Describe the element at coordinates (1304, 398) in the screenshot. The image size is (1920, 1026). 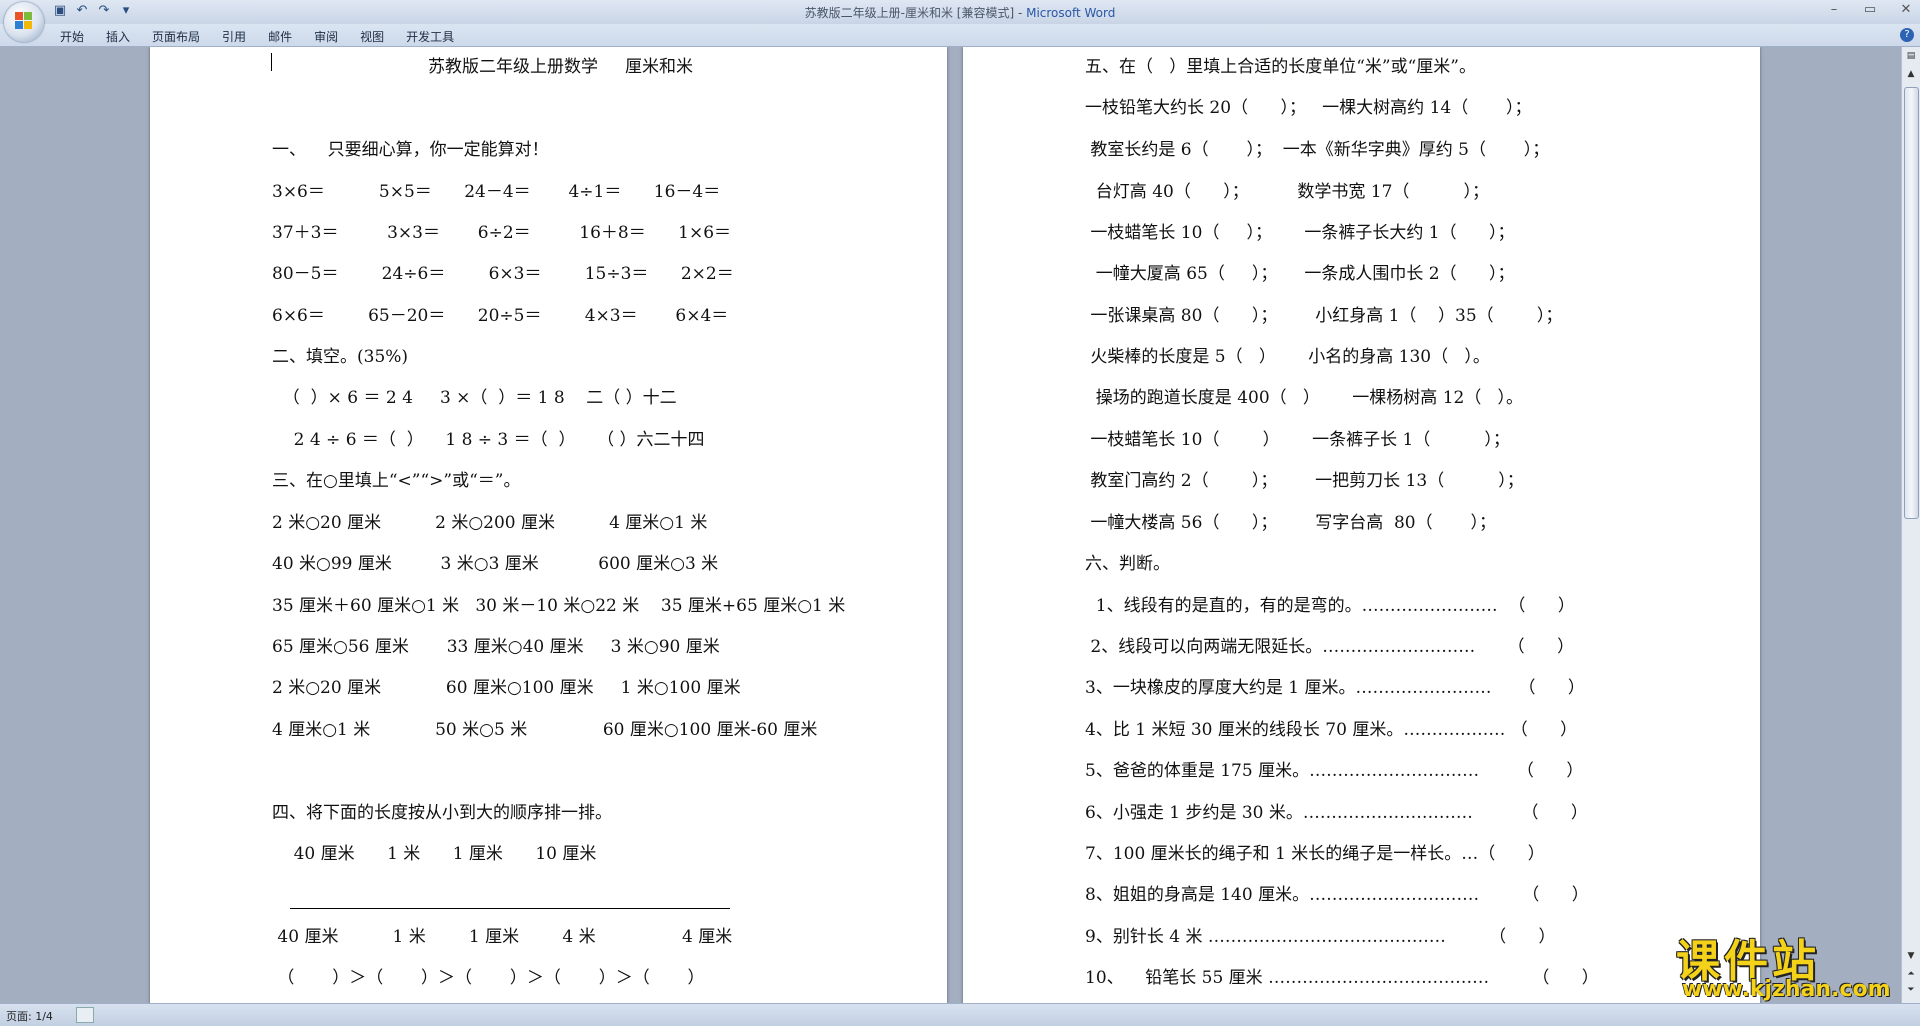
I see `doc-line: 操场的跑道长度是 400（ ） 一棵杨树高 12（ ）。` at that location.